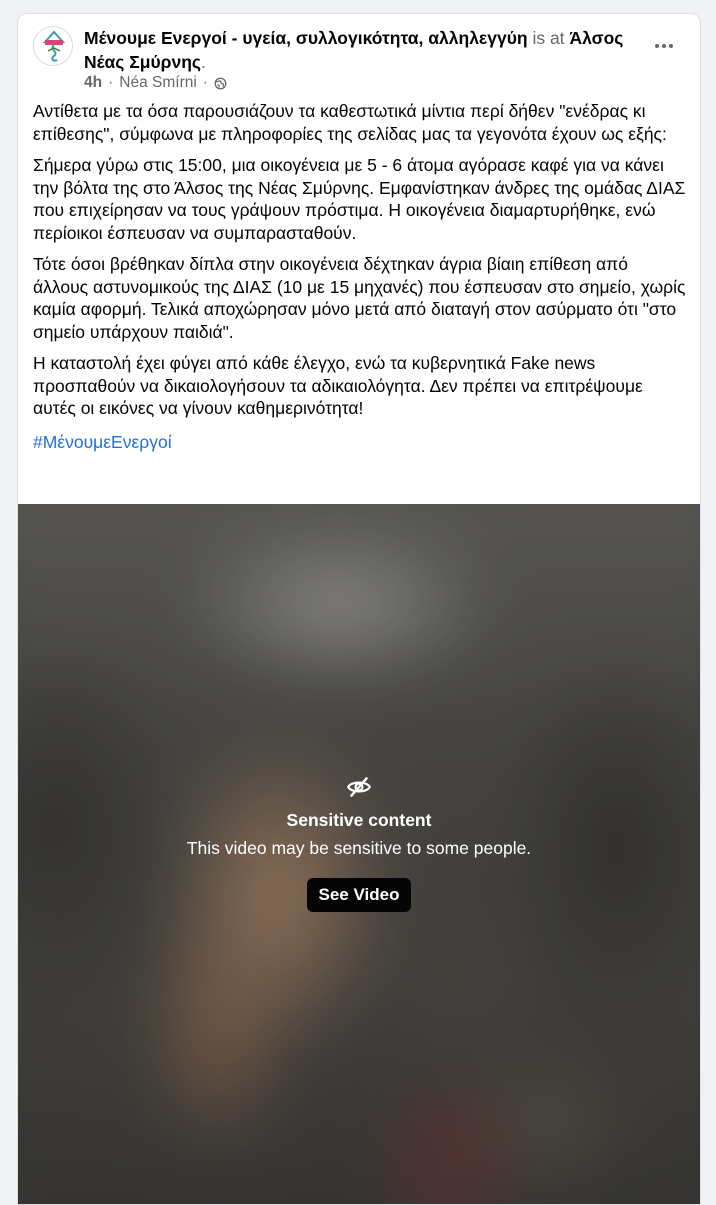 Image resolution: width=716 pixels, height=1205 pixels. I want to click on eye-slash-icon, so click(359, 787).